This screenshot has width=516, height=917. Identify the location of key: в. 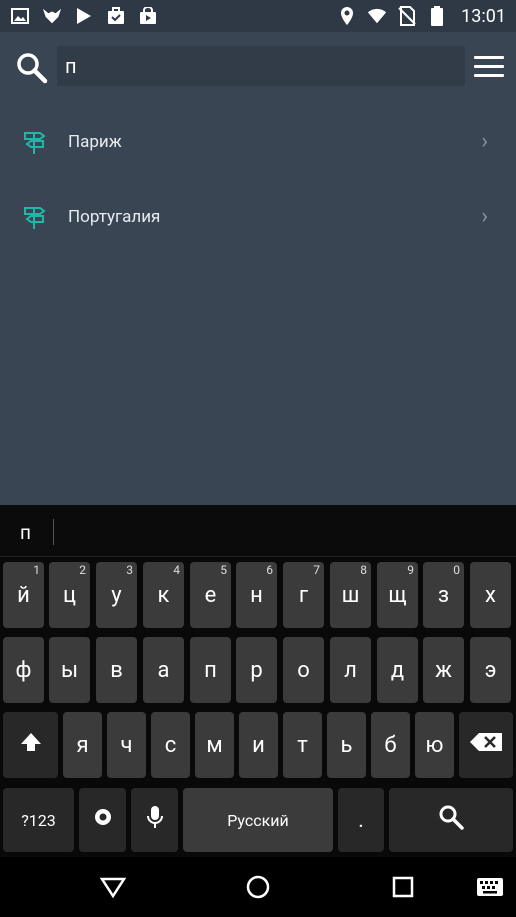
(116, 670).